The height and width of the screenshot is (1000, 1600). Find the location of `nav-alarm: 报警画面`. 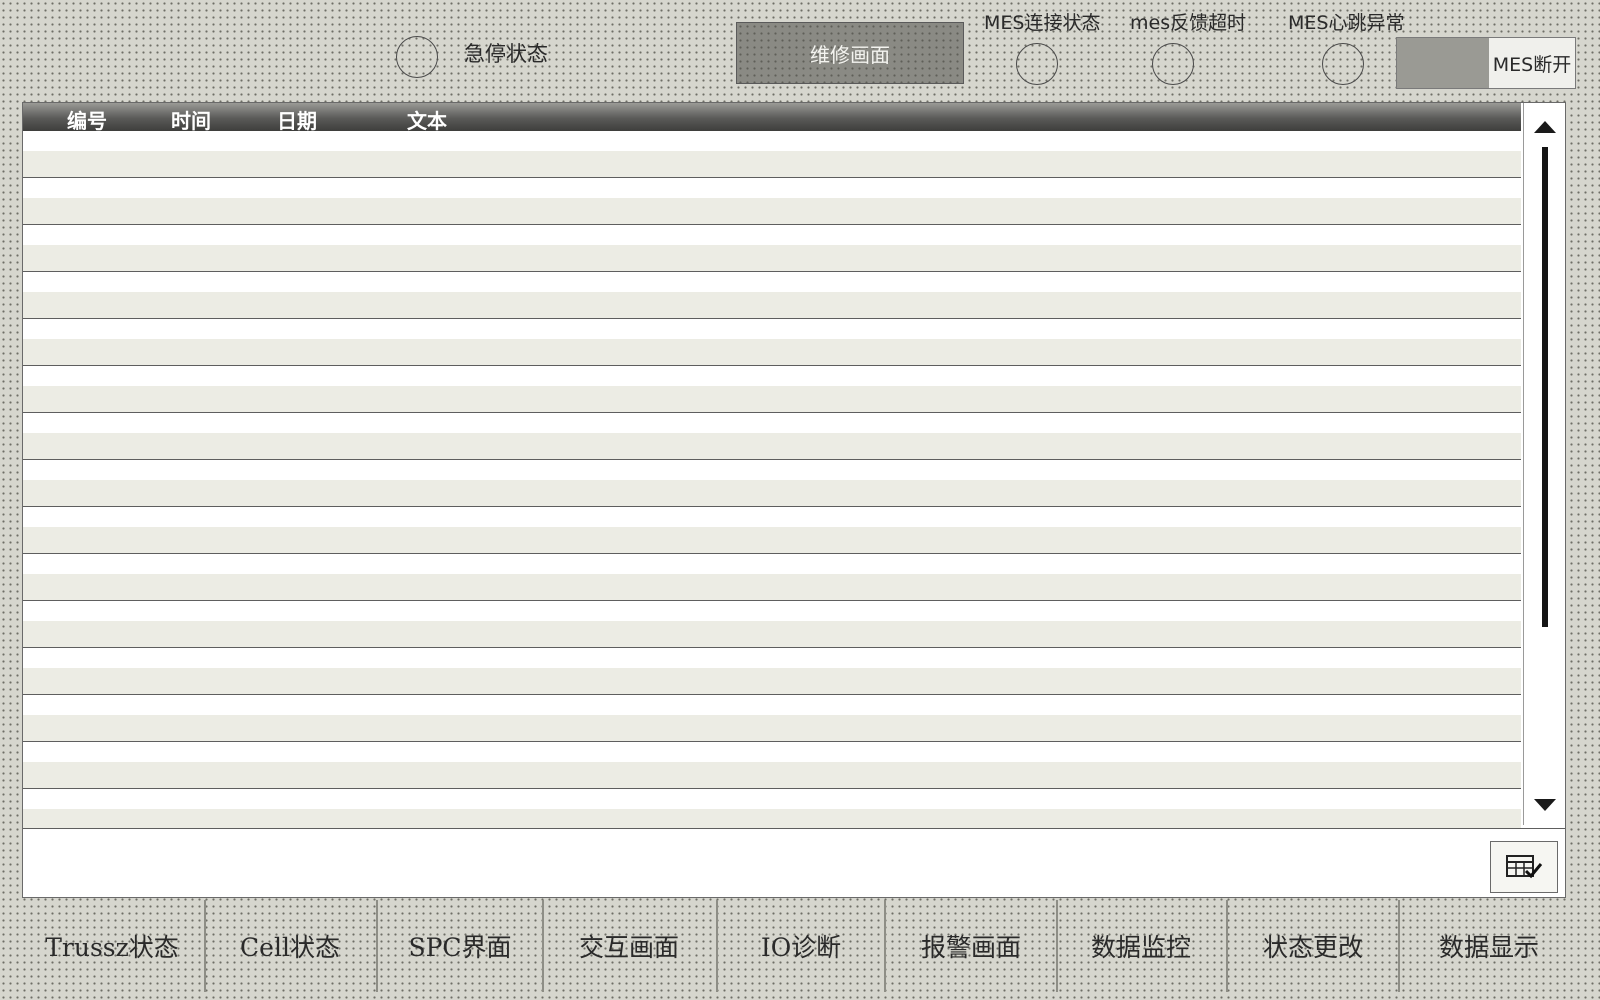

nav-alarm: 报警画面 is located at coordinates (971, 946).